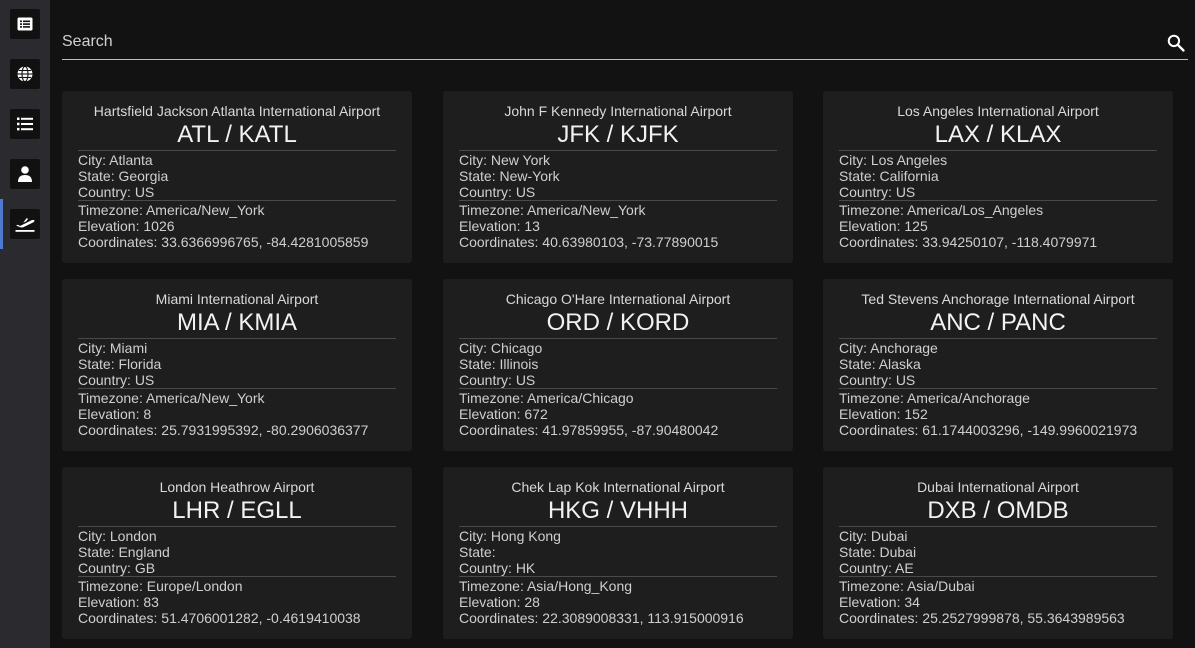 The width and height of the screenshot is (1195, 648). Describe the element at coordinates (955, 322) in the screenshot. I see `iata-code: ANC` at that location.